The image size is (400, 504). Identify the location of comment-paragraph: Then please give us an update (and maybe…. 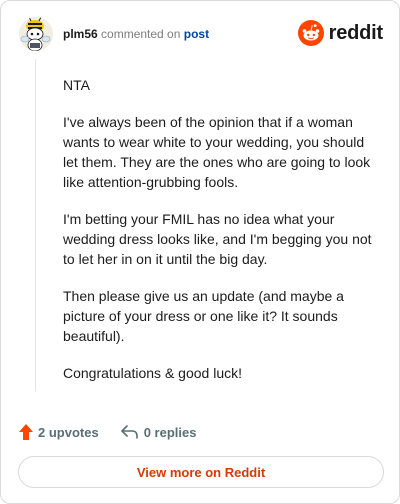
(203, 316).